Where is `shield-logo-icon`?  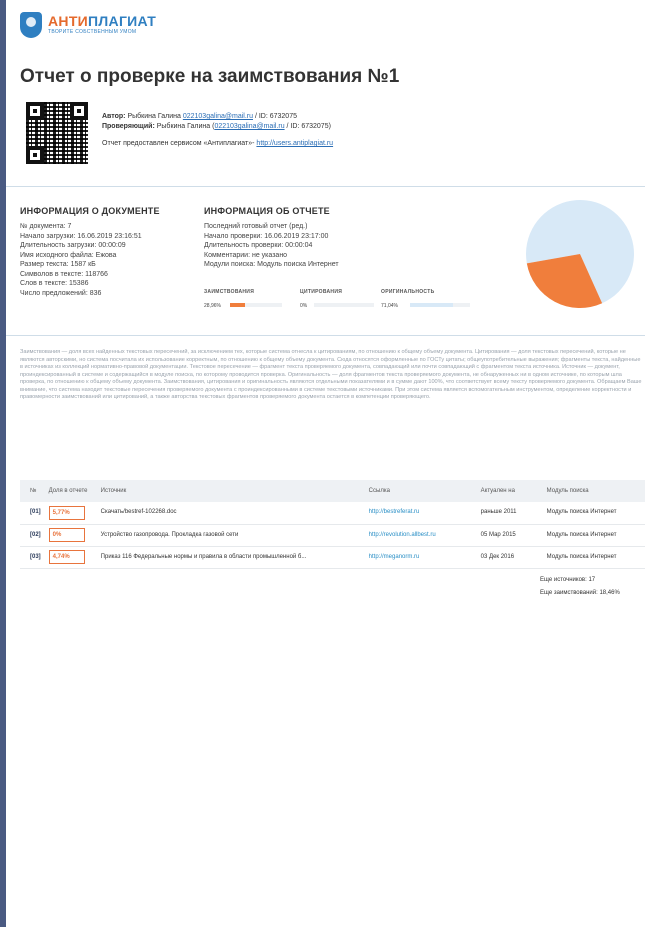
shield-logo-icon is located at coordinates (31, 25).